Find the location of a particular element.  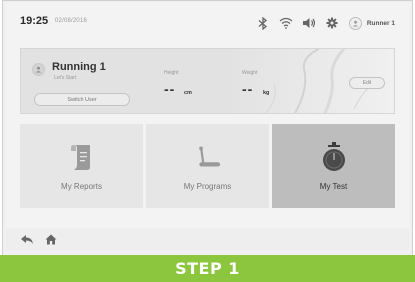

weight-label: Weight is located at coordinates (250, 73).